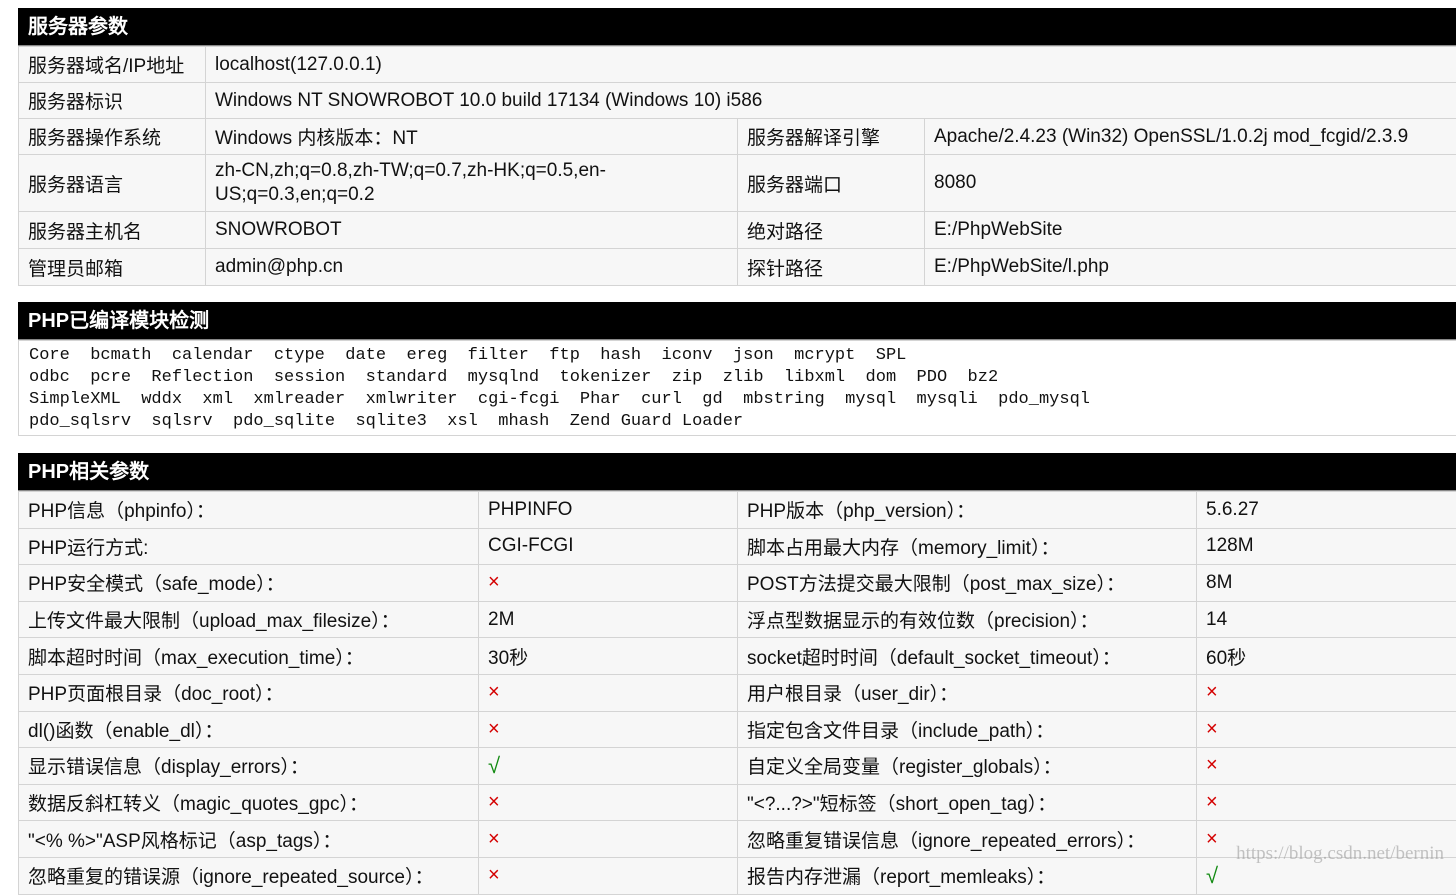  I want to click on row-label: 指定包含文件目录（include_path）：, so click(967, 729).